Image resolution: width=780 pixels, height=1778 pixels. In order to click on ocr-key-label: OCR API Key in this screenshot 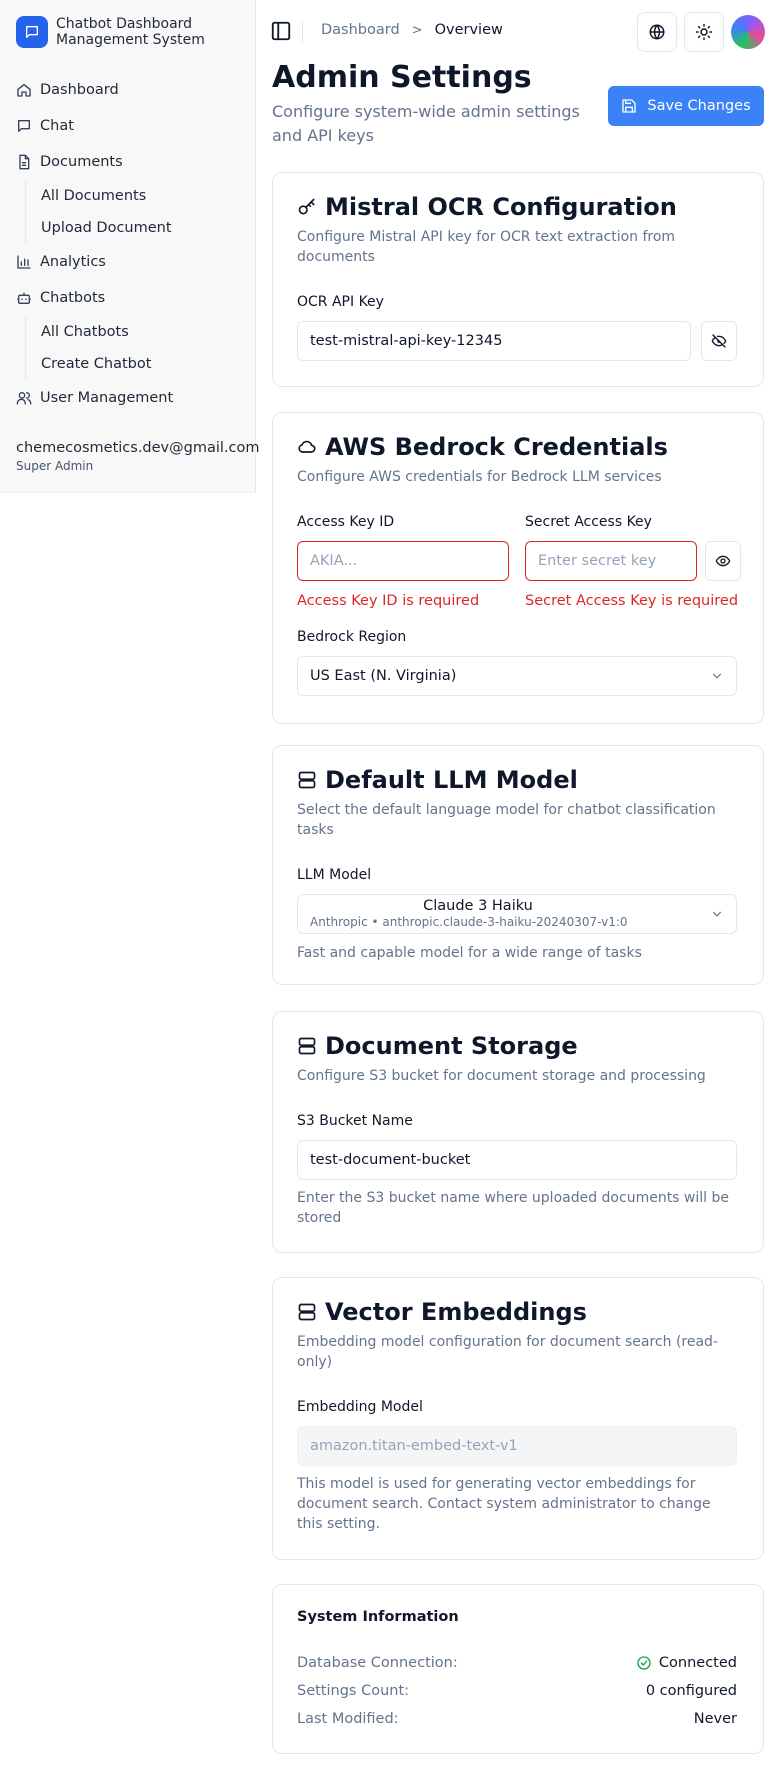, I will do `click(340, 302)`.